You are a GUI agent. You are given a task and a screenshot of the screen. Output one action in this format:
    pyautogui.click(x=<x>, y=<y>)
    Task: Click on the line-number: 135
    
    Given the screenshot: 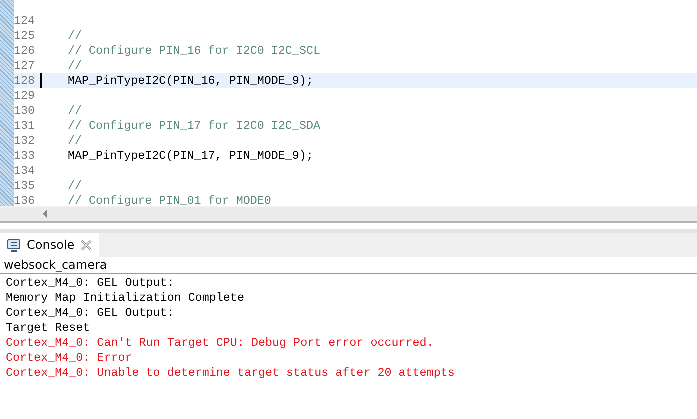 What is the action you would take?
    pyautogui.click(x=25, y=185)
    